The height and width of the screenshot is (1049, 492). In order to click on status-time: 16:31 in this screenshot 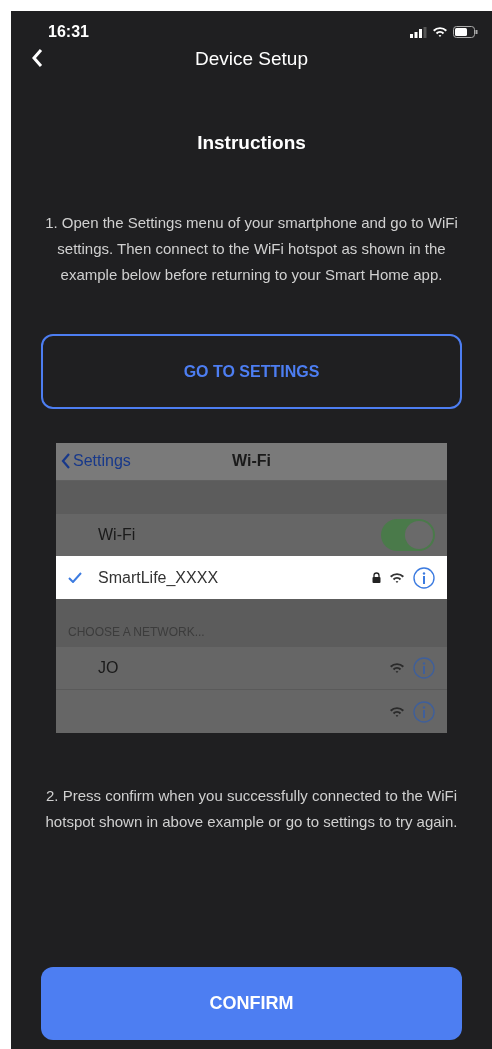, I will do `click(68, 32)`.